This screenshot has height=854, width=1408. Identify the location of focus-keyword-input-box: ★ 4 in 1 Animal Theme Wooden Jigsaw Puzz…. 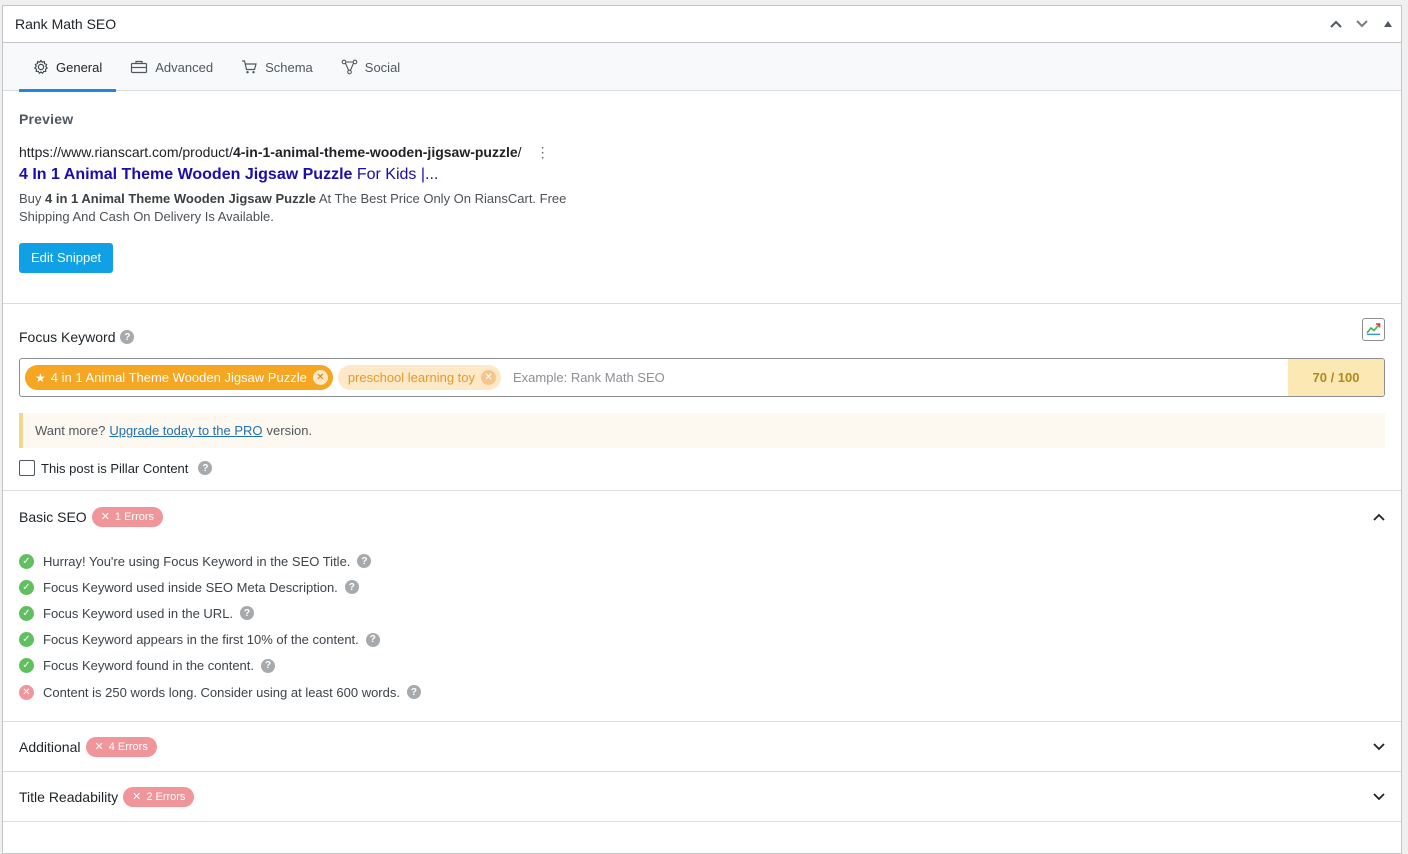
(702, 377).